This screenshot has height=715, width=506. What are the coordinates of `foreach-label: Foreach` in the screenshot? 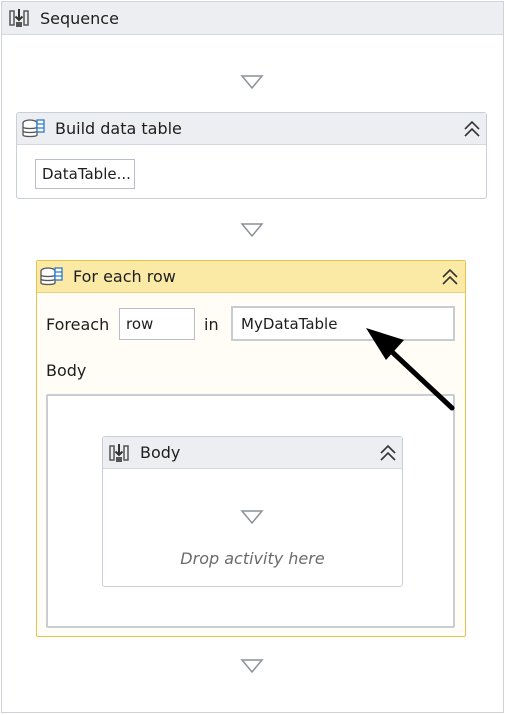 It's located at (78, 324).